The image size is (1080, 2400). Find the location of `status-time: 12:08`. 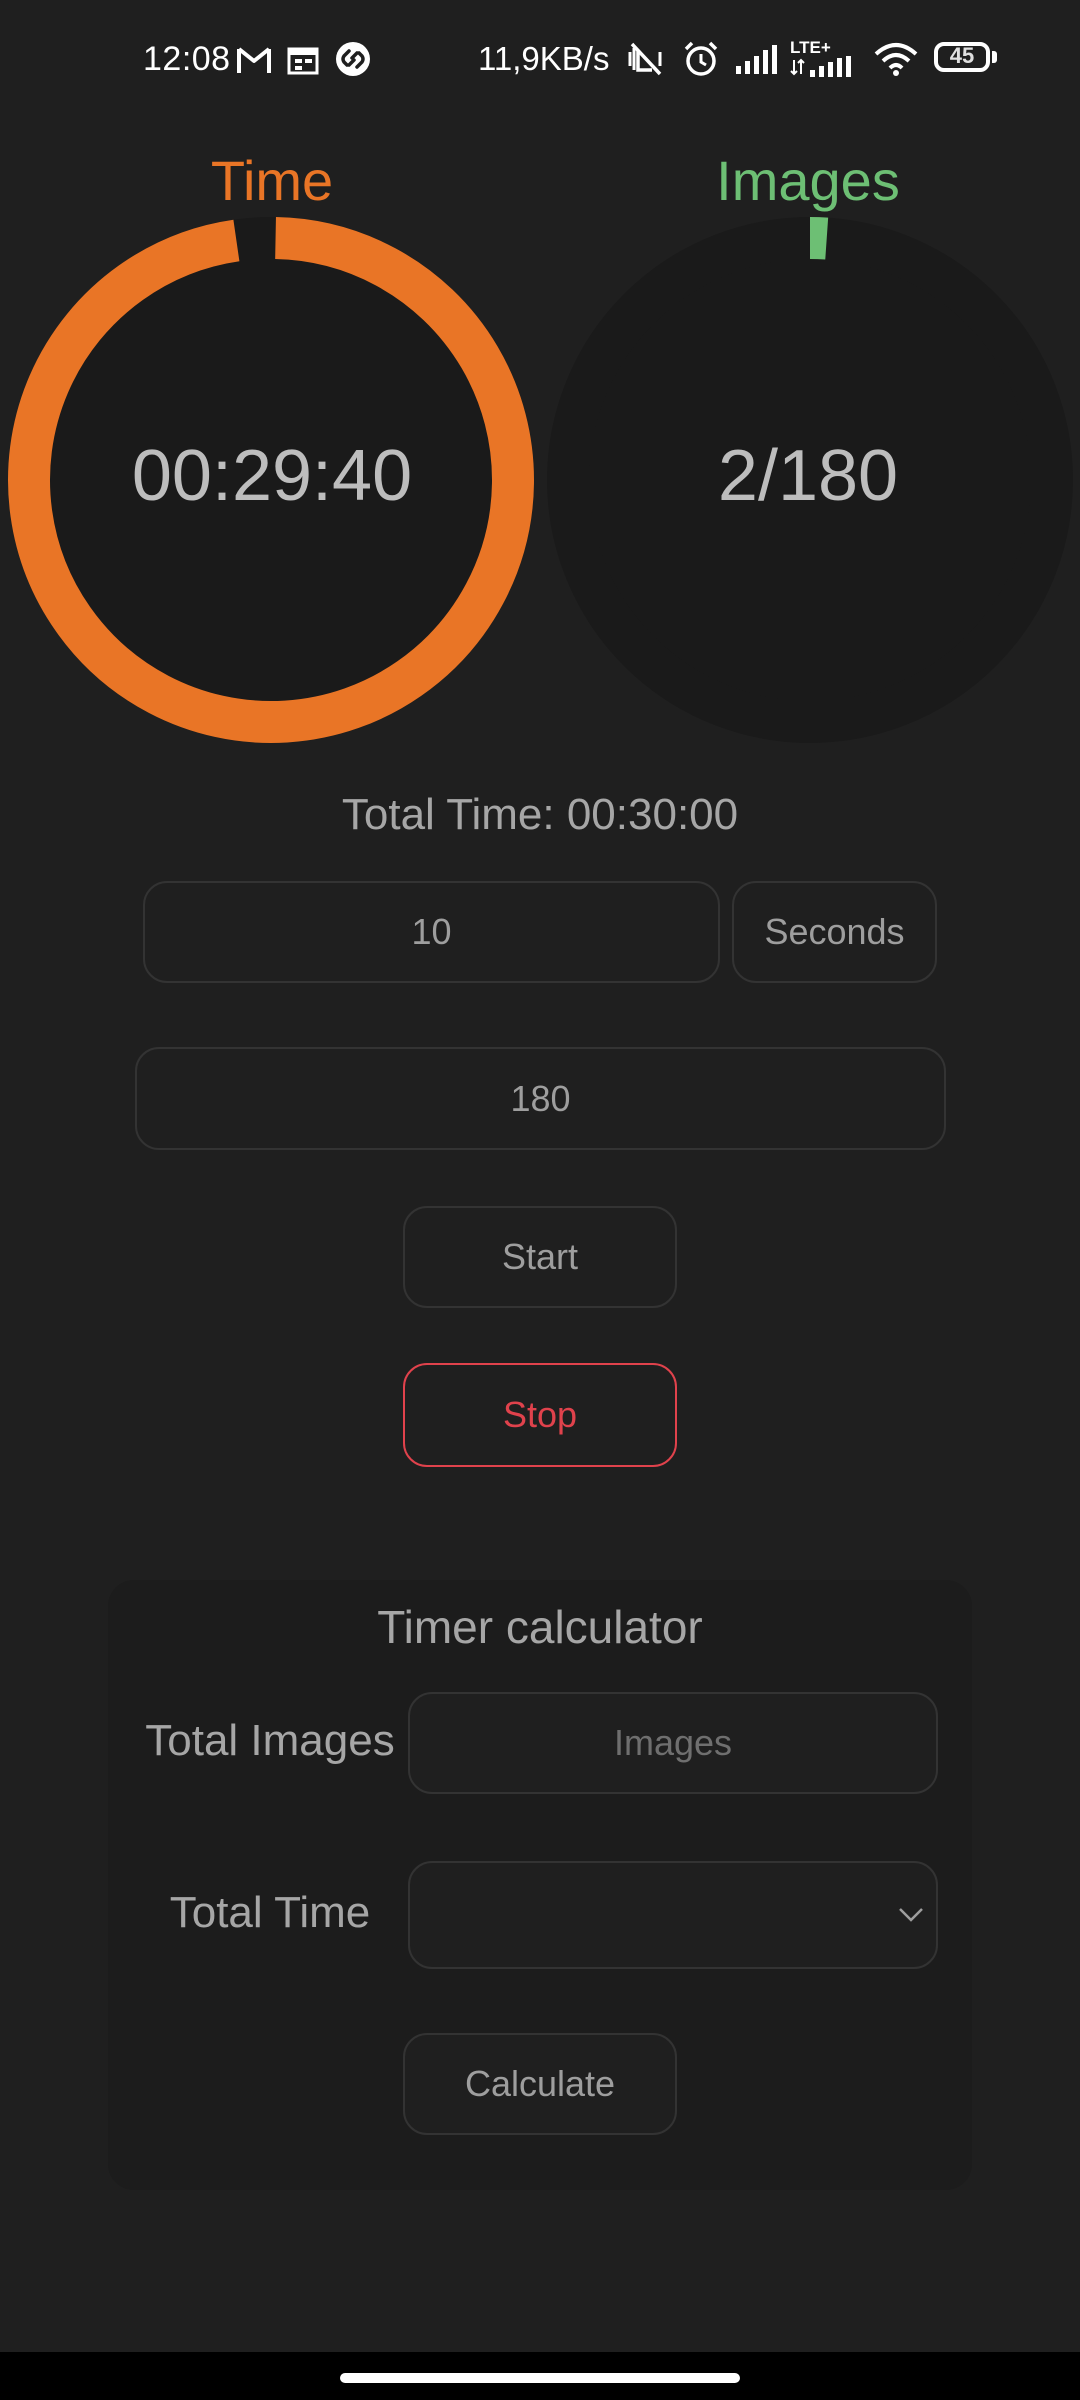

status-time: 12:08 is located at coordinates (187, 59).